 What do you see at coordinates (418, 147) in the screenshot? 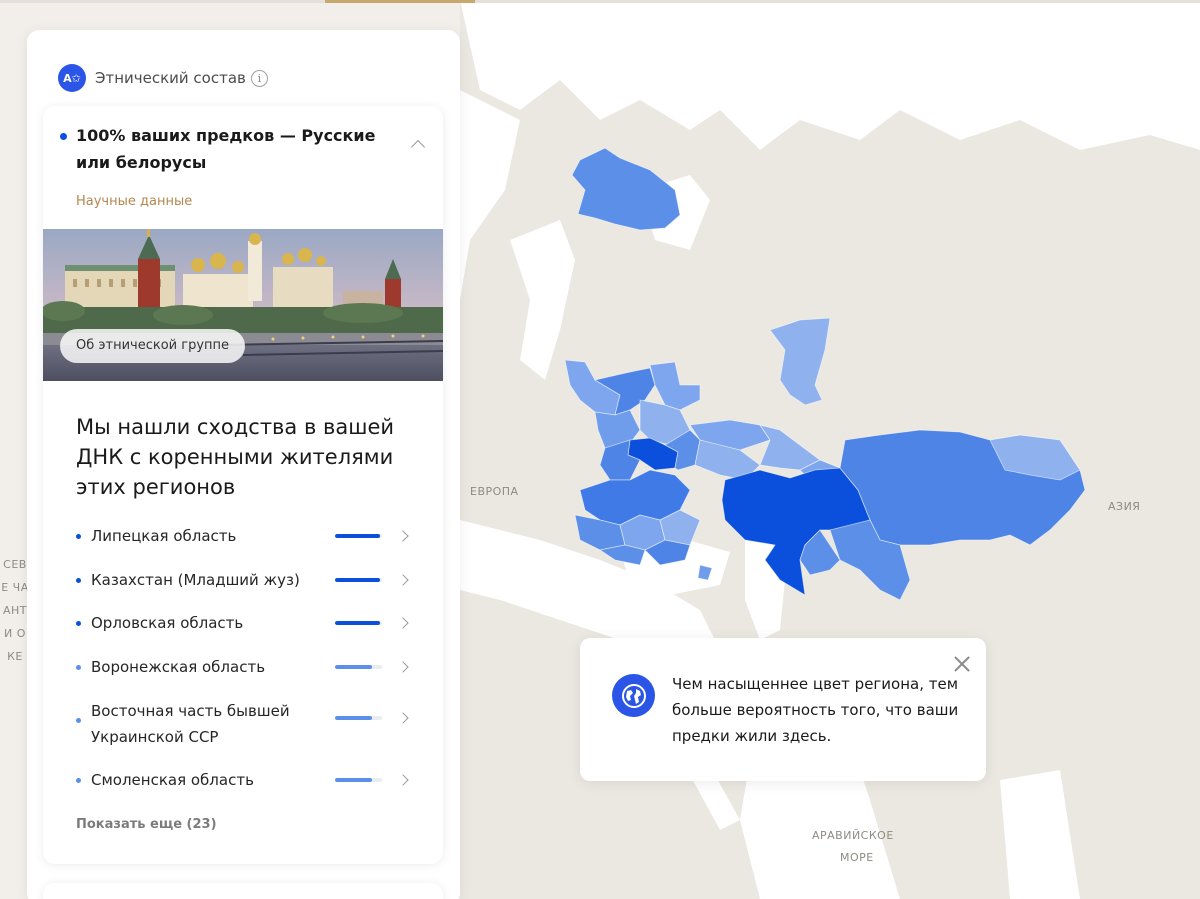
I see `chevron-up-icon` at bounding box center [418, 147].